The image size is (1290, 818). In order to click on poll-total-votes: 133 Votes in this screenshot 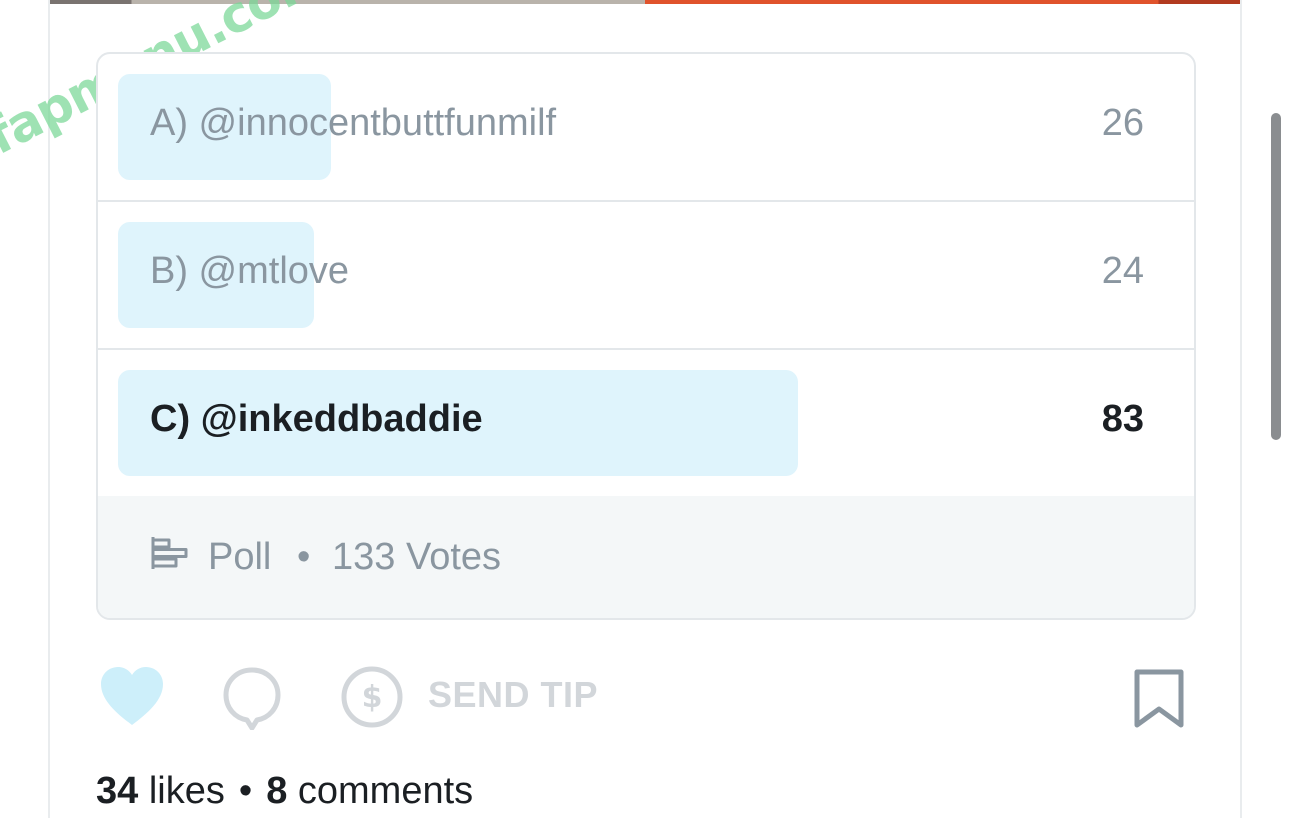, I will do `click(417, 557)`.